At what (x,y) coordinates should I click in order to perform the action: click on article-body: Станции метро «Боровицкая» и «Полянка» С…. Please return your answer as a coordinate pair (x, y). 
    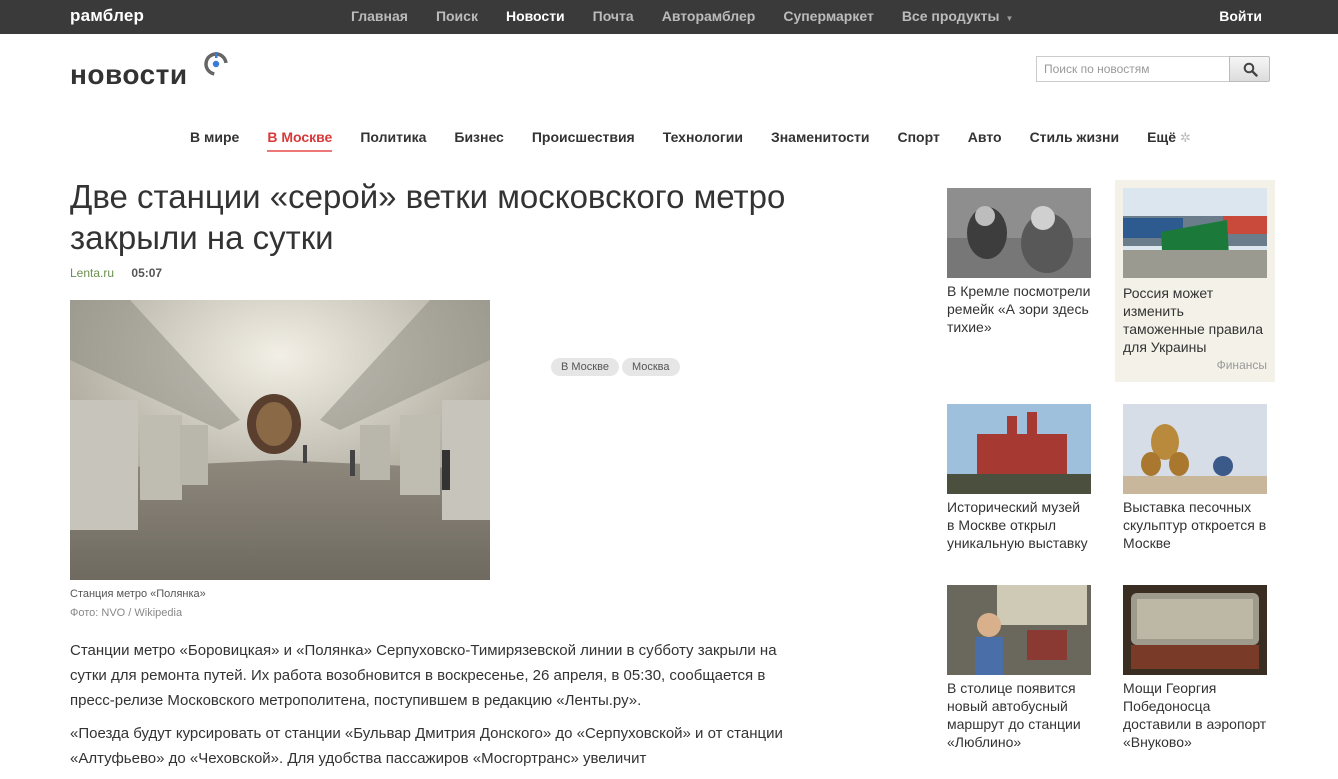
    Looking at the image, I should click on (440, 708).